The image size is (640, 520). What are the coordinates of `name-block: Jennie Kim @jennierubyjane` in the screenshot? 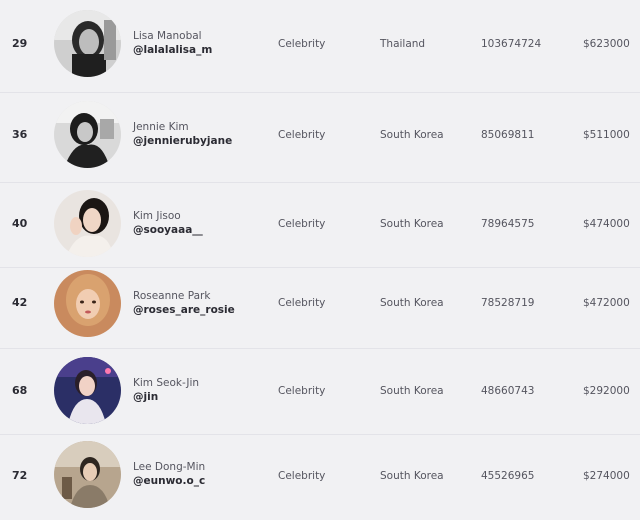 It's located at (203, 134).